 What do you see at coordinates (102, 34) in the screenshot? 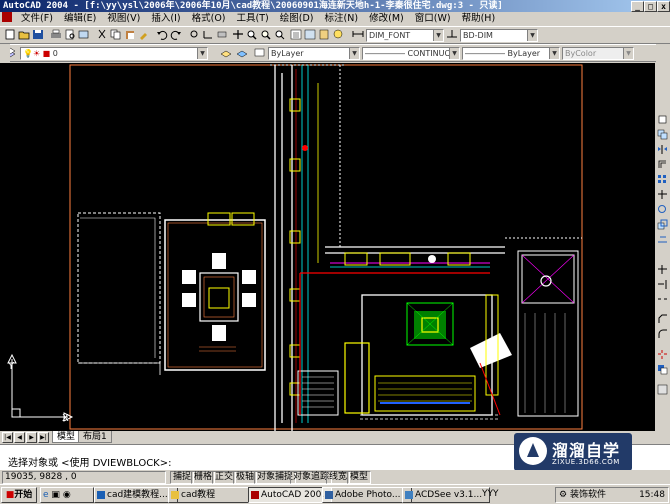
I see `cut-icon` at bounding box center [102, 34].